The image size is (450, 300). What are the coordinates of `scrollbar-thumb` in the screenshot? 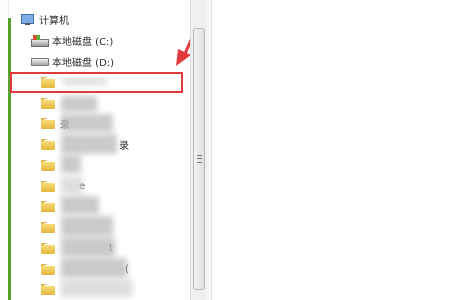 It's located at (199, 159).